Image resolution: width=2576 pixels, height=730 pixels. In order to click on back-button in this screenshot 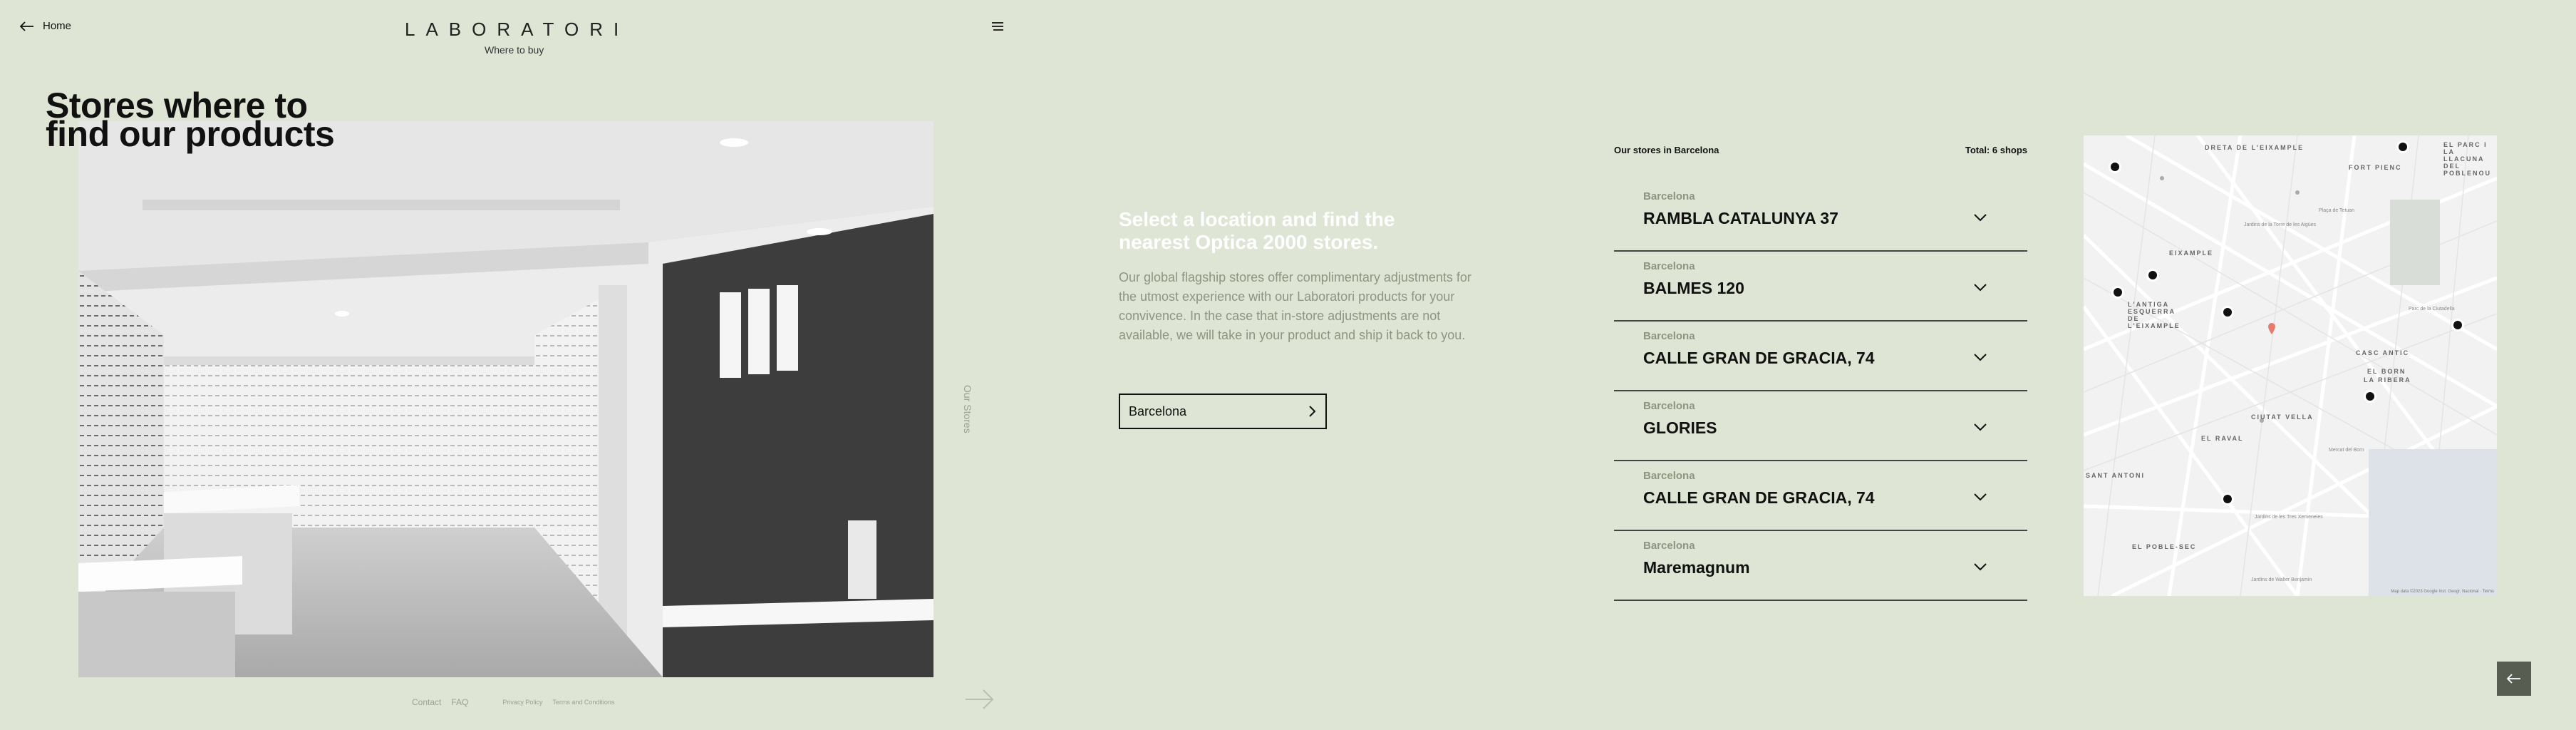, I will do `click(2514, 679)`.